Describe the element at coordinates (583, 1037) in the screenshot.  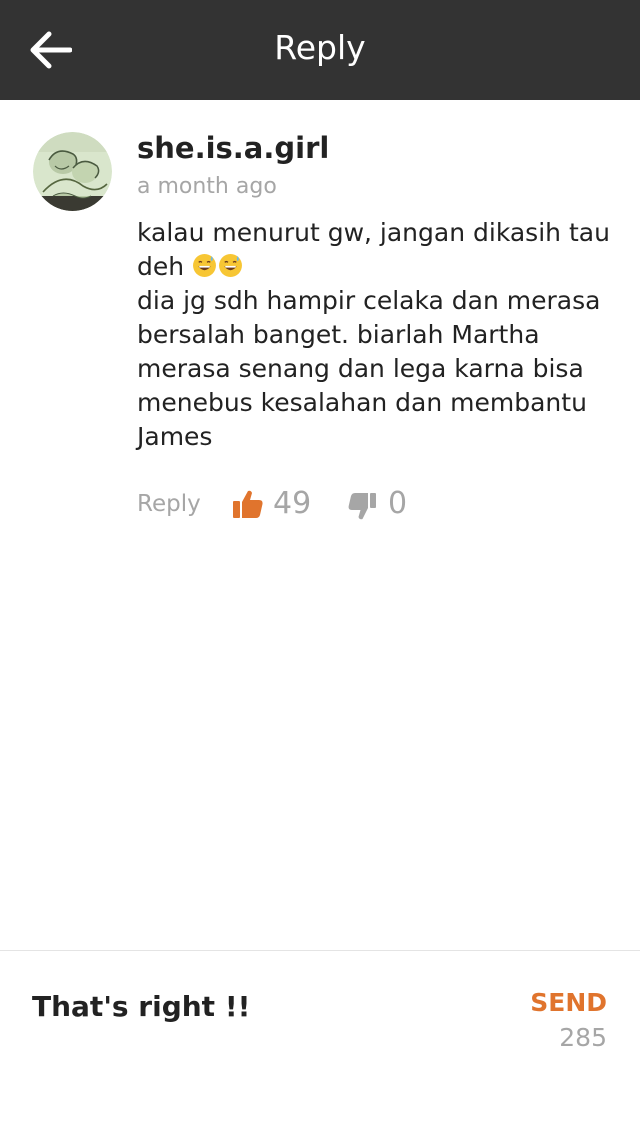
I see `char-counter: 285` at that location.